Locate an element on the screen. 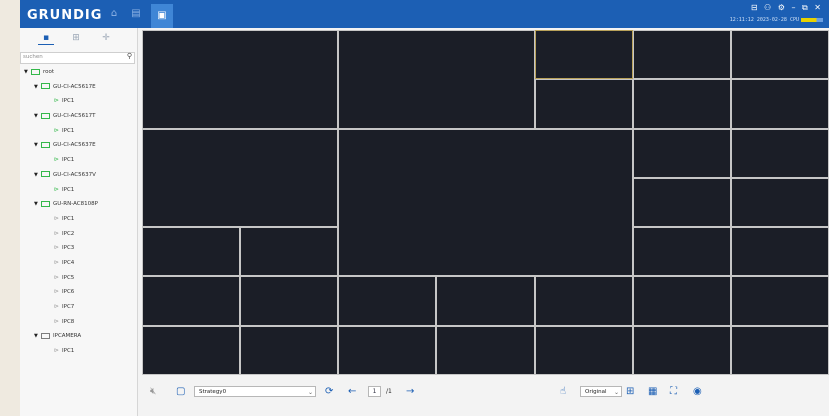  tree-device-item: ▼ IPCAMERA is located at coordinates (78, 336).